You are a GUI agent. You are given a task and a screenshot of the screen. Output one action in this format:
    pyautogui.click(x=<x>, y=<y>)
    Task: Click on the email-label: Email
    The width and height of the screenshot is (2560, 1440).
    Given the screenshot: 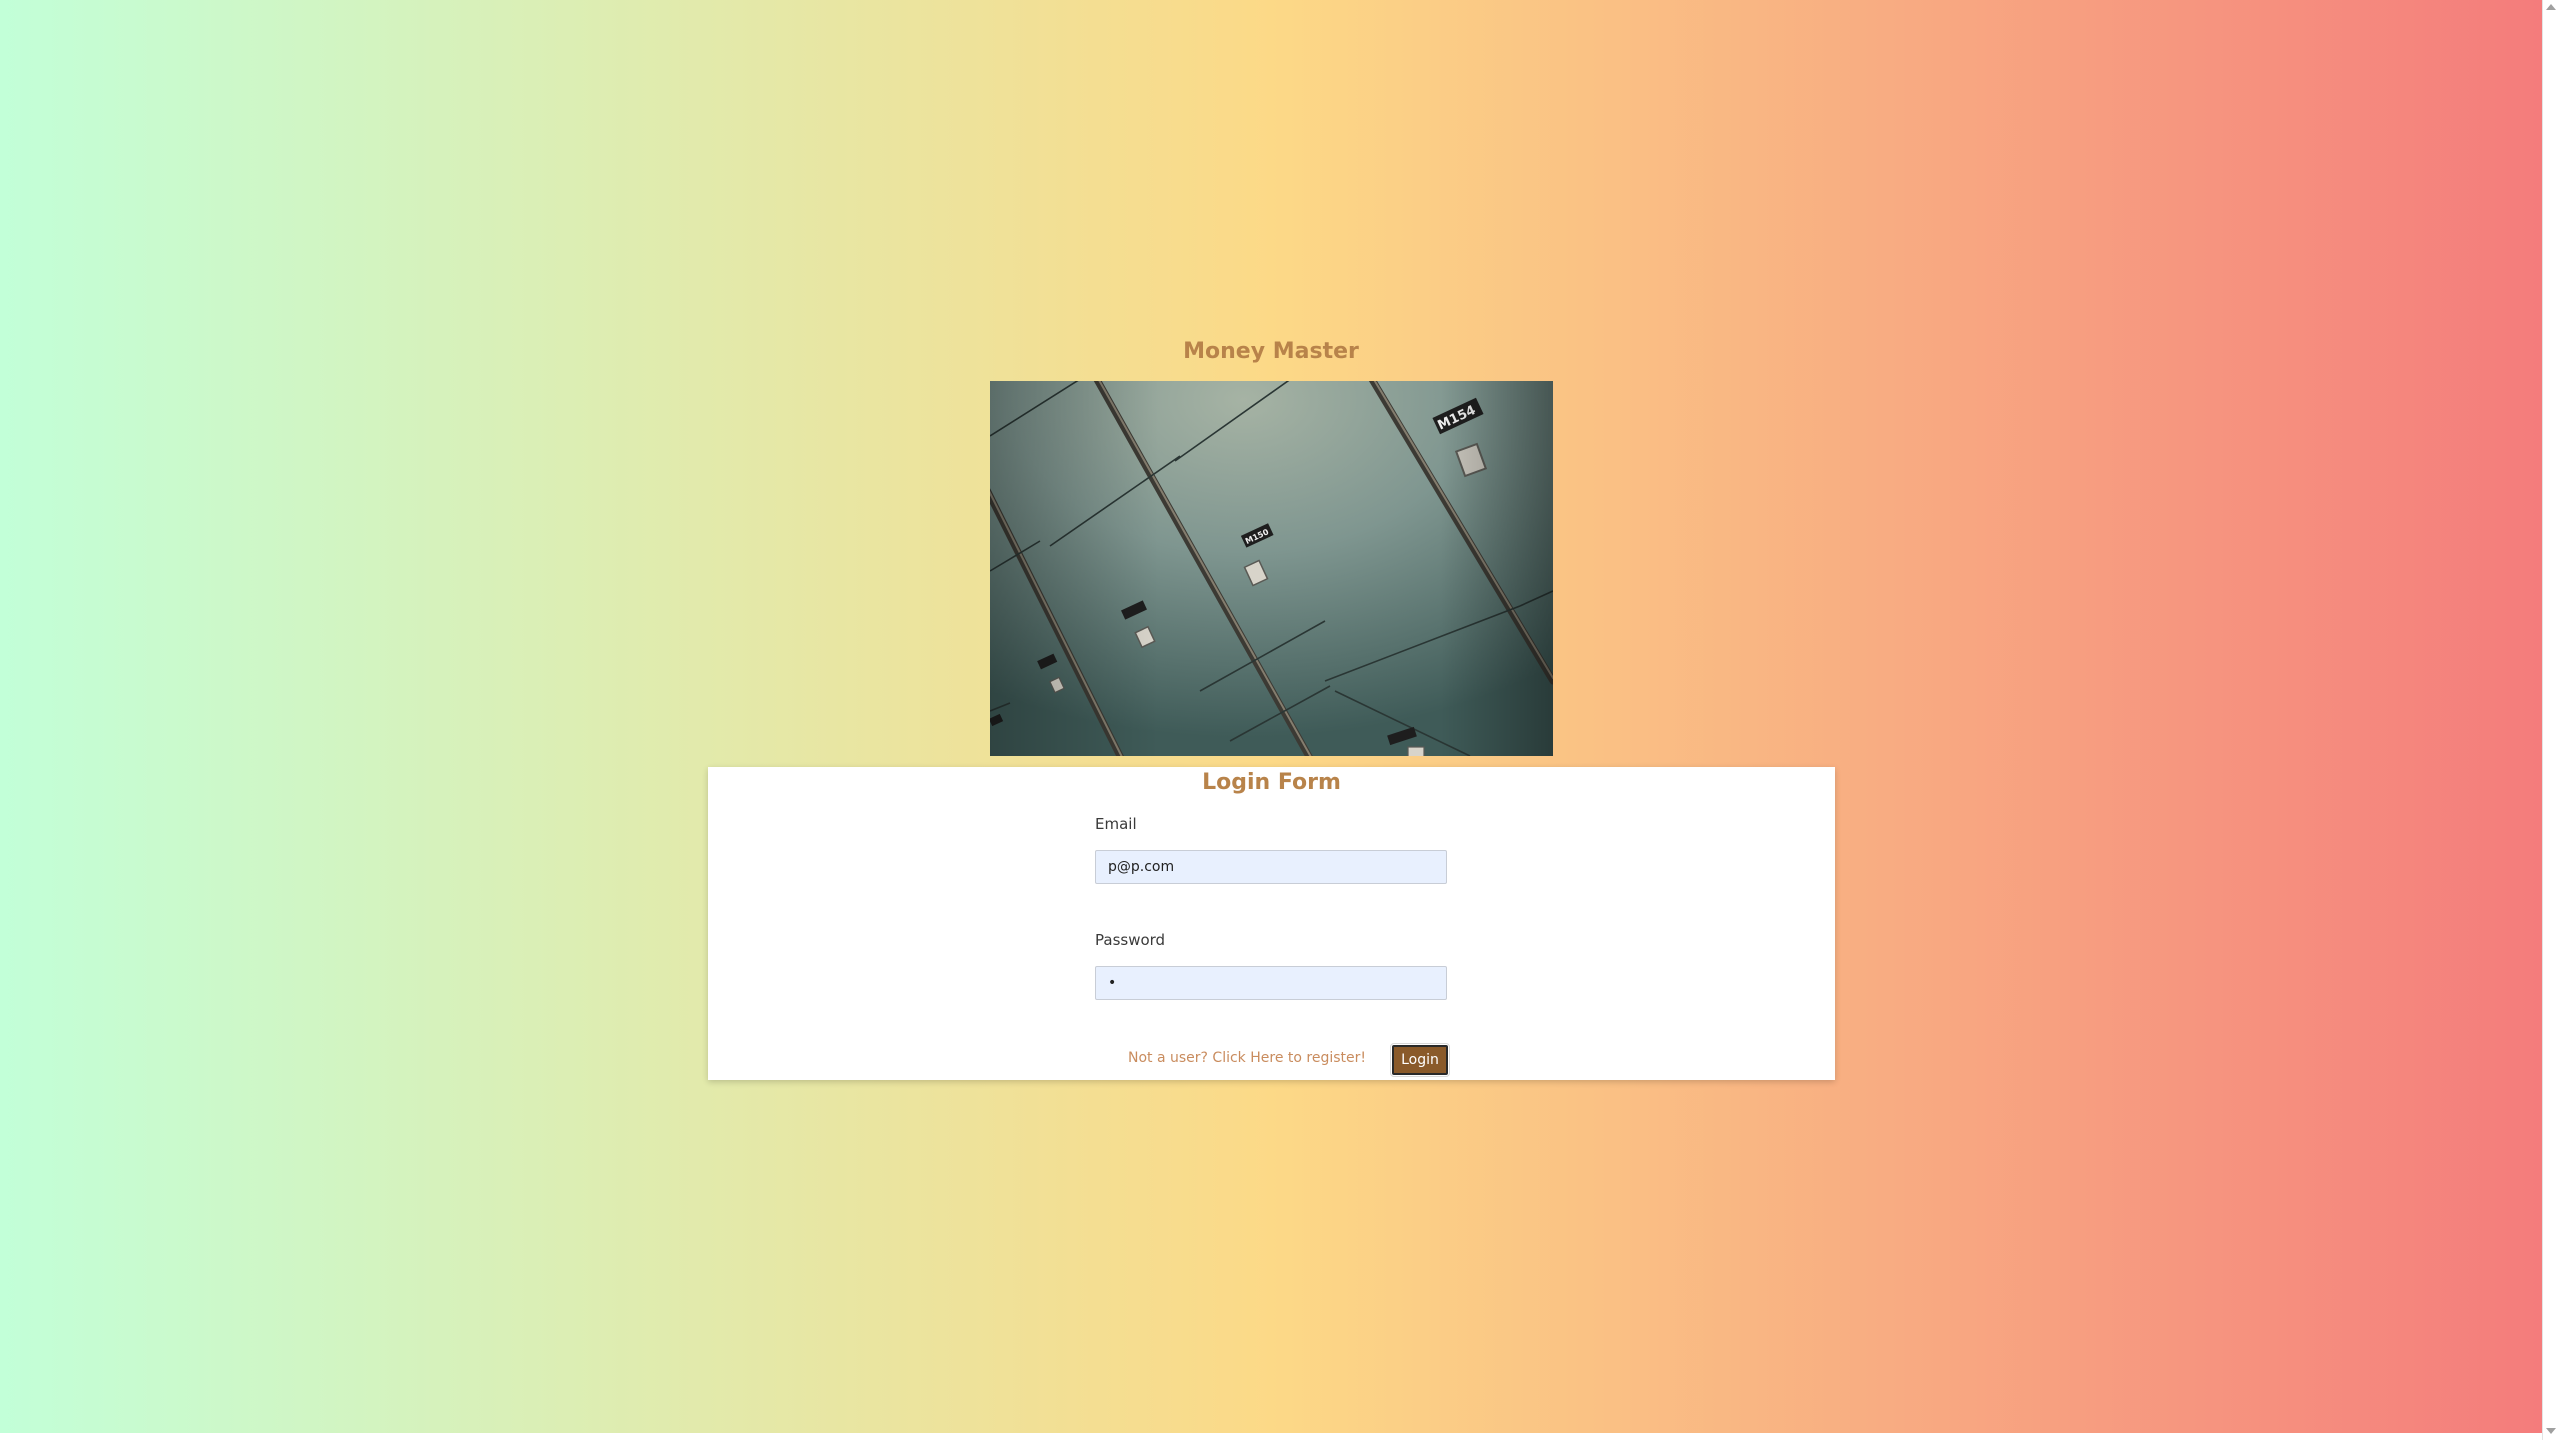 What is the action you would take?
    pyautogui.click(x=1116, y=824)
    